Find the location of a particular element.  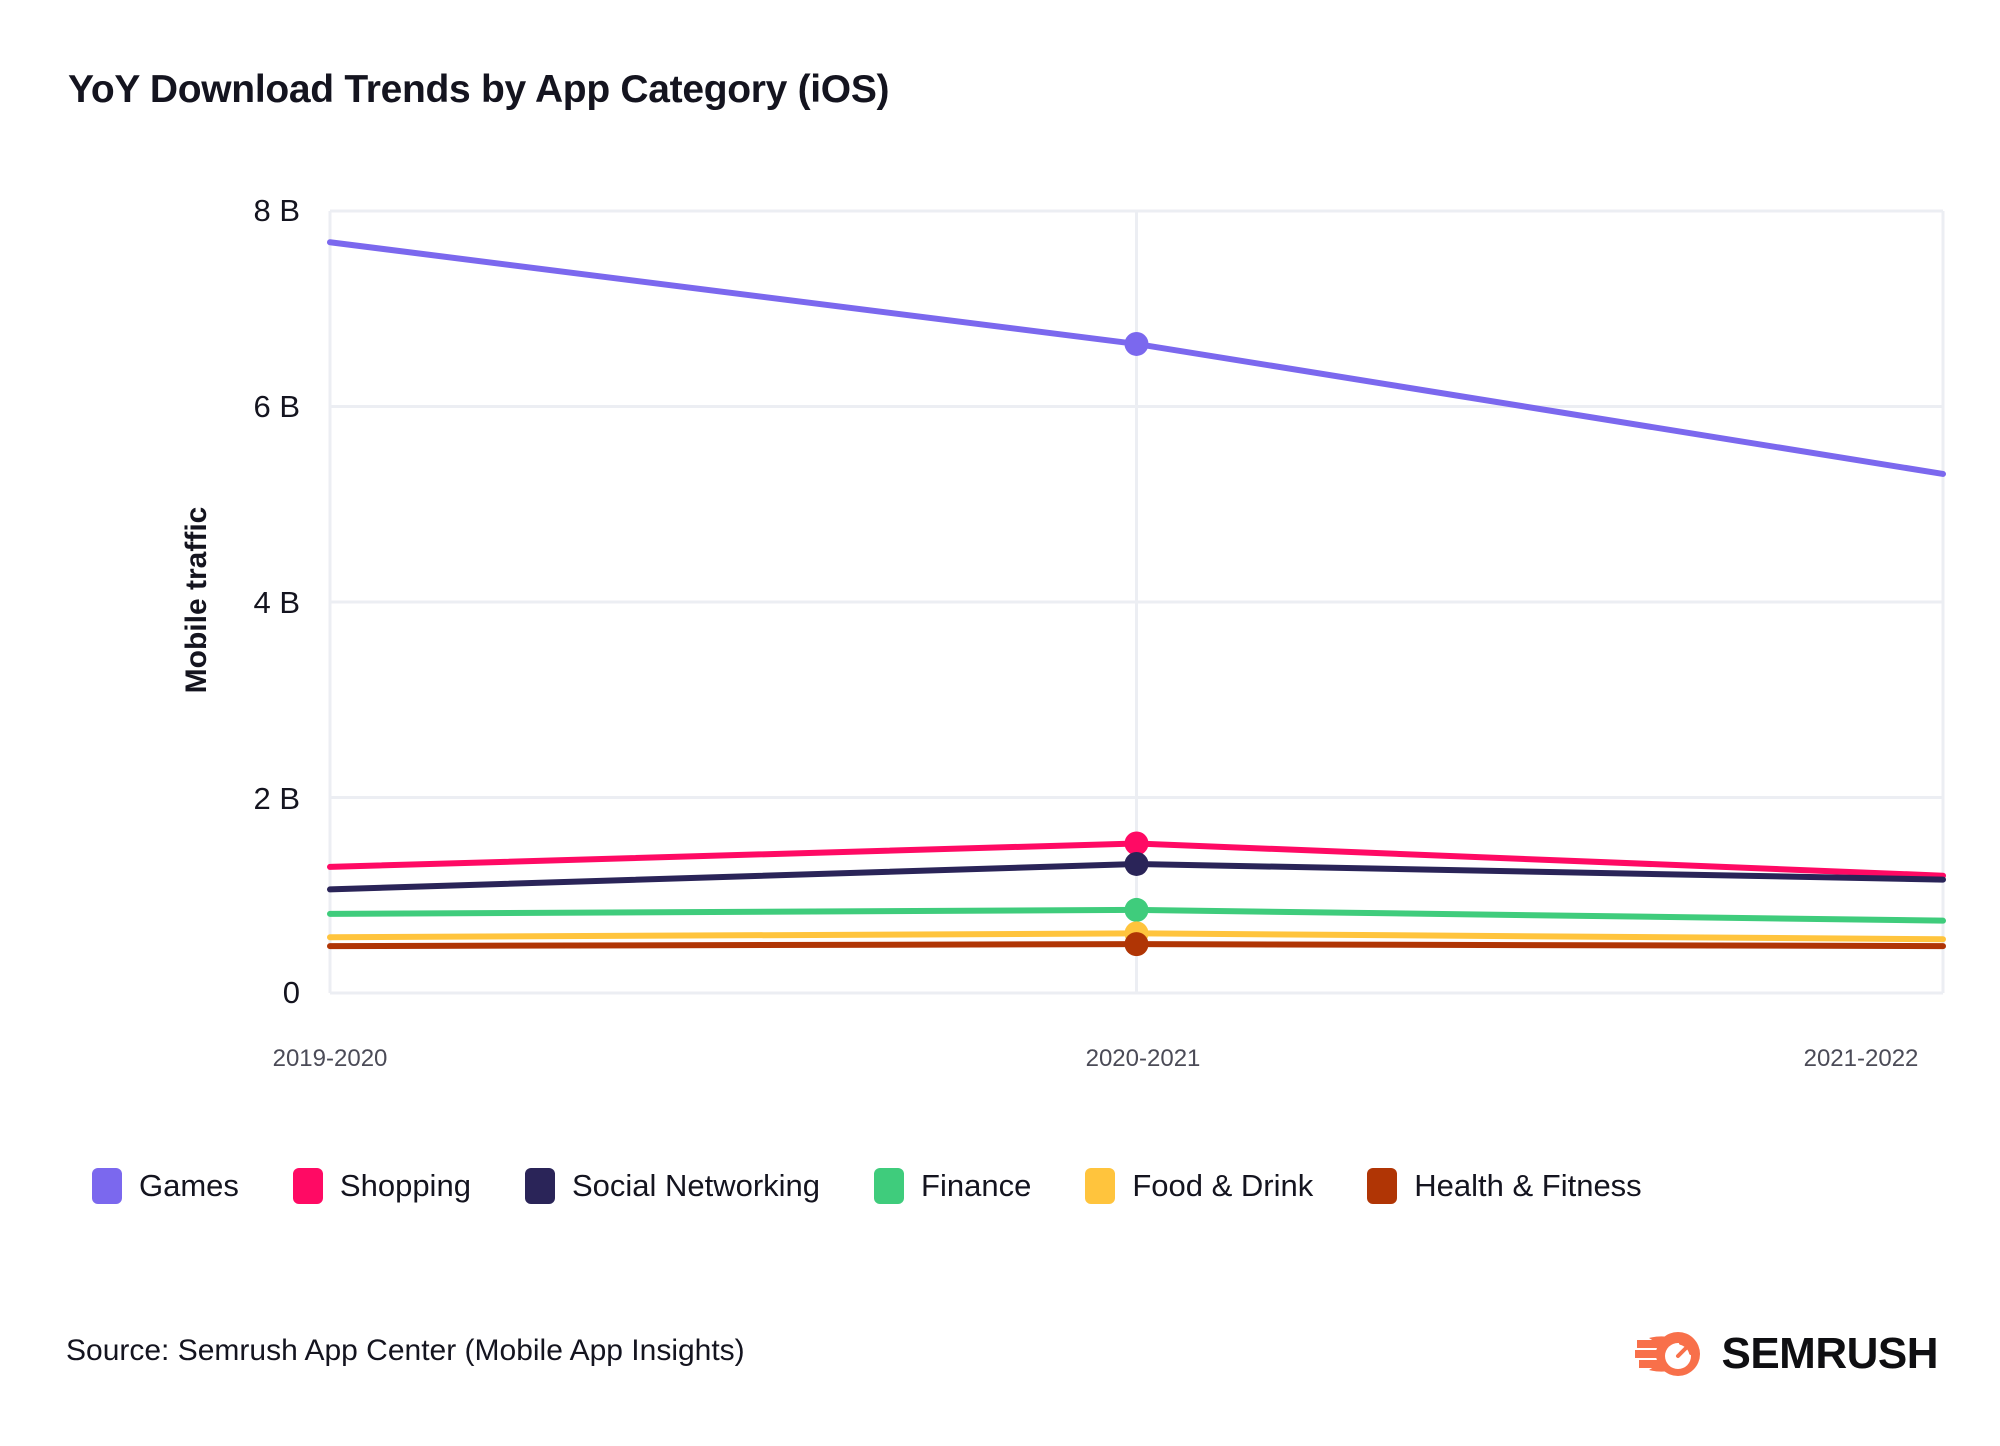

semrush-logo-text: SEMRUSH is located at coordinates (1829, 1353).